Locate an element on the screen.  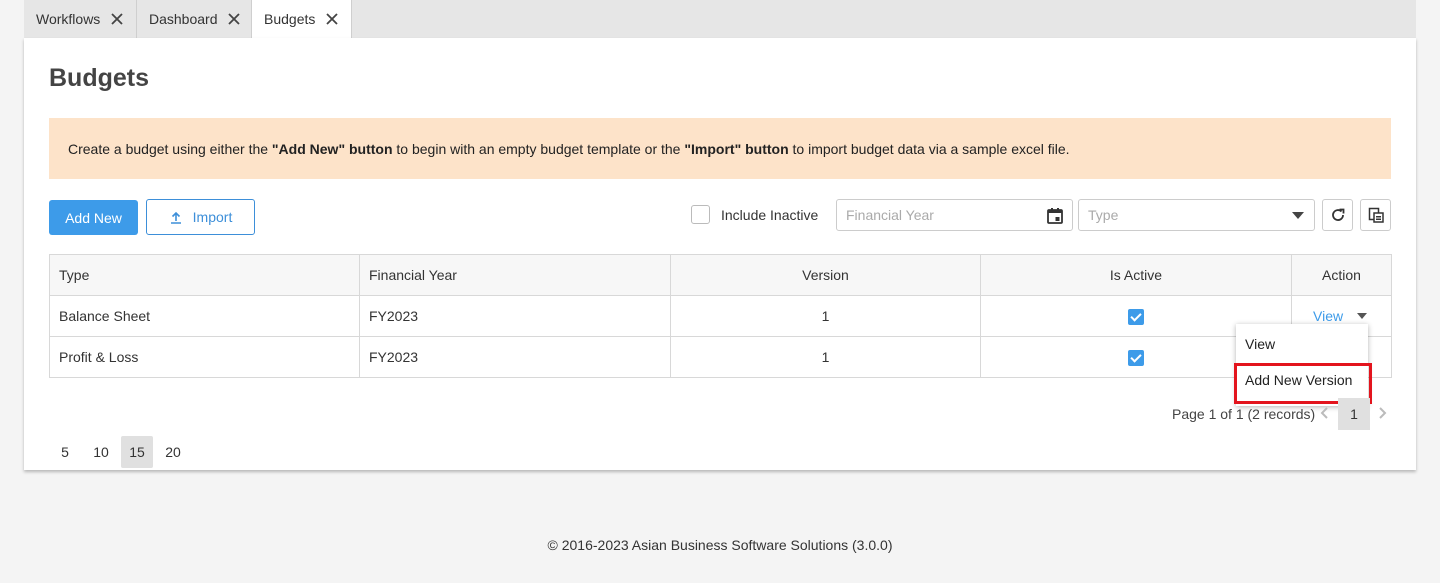
refresh-icon is located at coordinates (1337, 214).